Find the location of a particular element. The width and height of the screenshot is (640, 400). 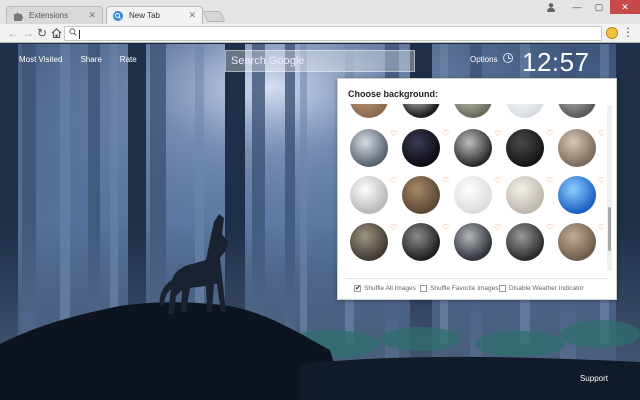

shuffle-all-option: Shuffle All Images is located at coordinates (385, 288).